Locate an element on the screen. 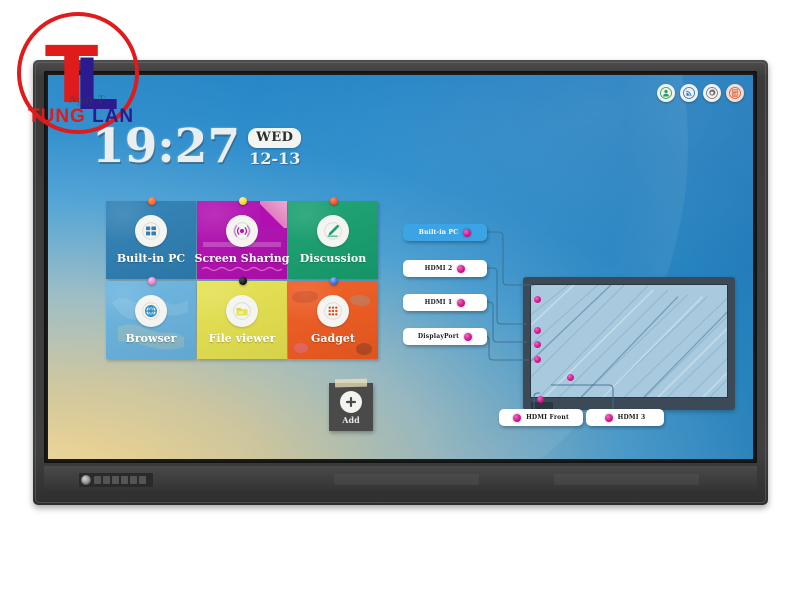 This screenshot has width=800, height=600. tile-label: Screen Sharing is located at coordinates (242, 258).